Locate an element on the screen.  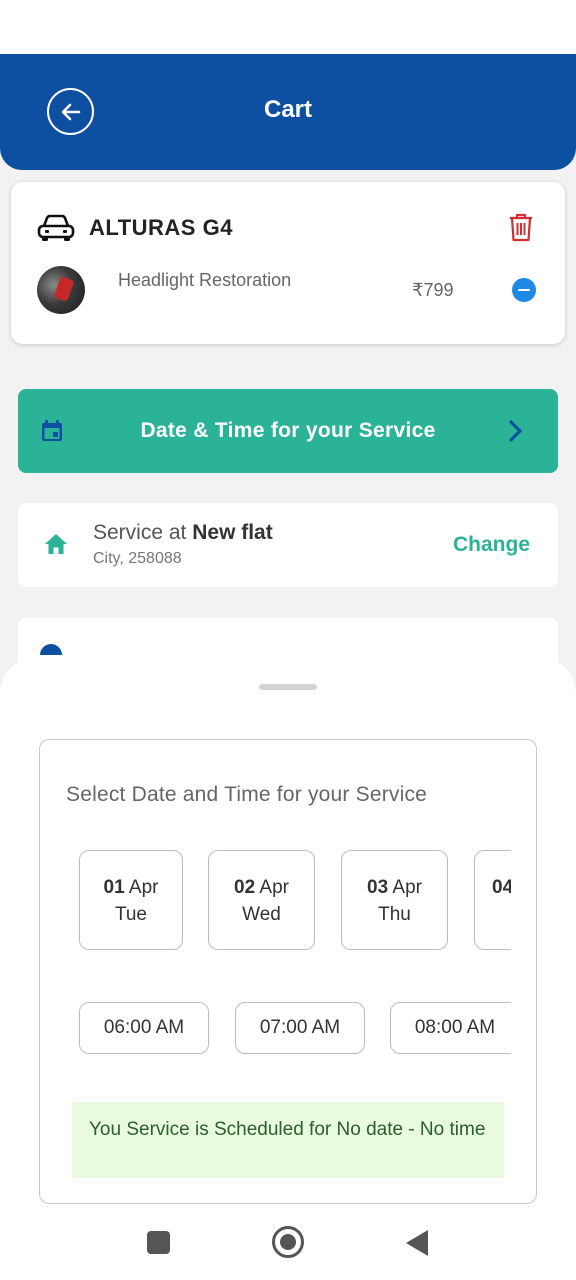
service-address-card: Service at New flat City, 258088 Change is located at coordinates (288, 545).